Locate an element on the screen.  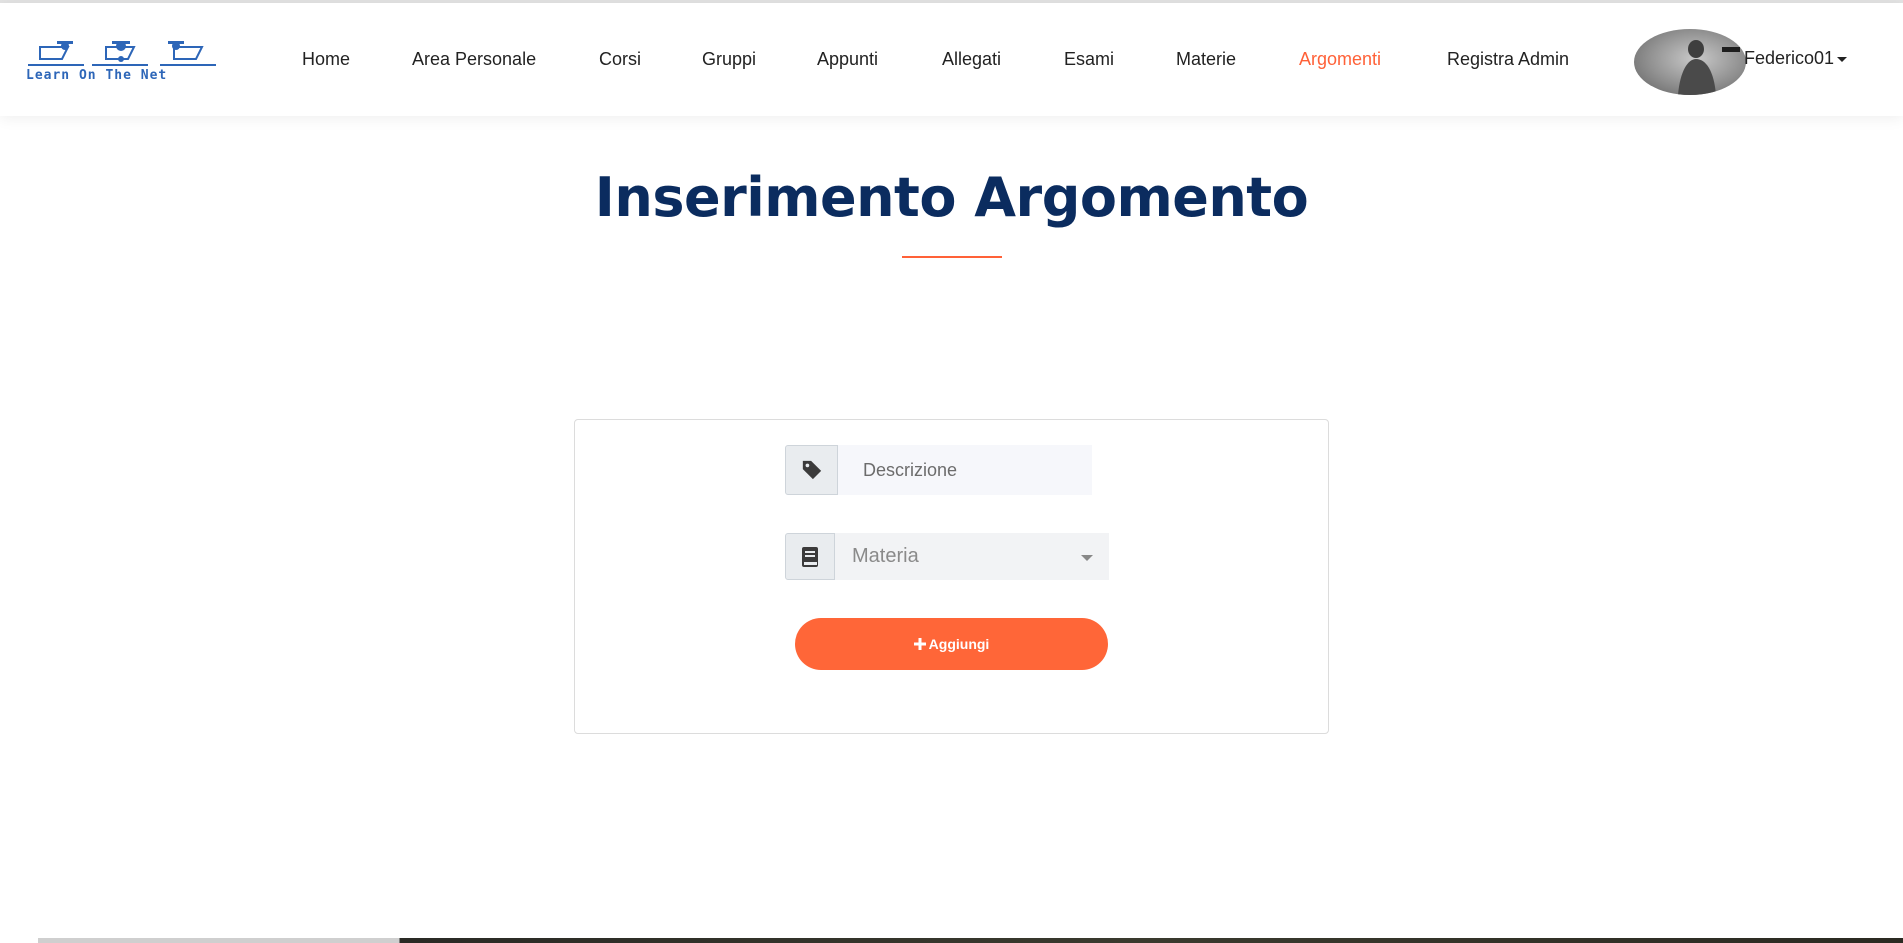
avatar is located at coordinates (1690, 62).